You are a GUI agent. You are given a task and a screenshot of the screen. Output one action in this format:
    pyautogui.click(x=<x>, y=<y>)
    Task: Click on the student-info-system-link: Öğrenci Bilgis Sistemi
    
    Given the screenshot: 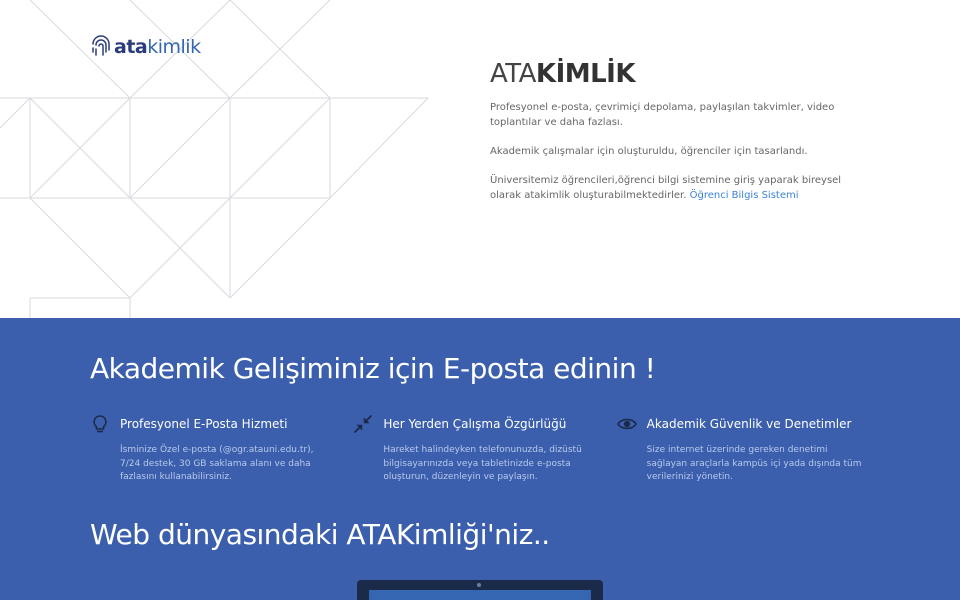 What is the action you would take?
    pyautogui.click(x=744, y=195)
    